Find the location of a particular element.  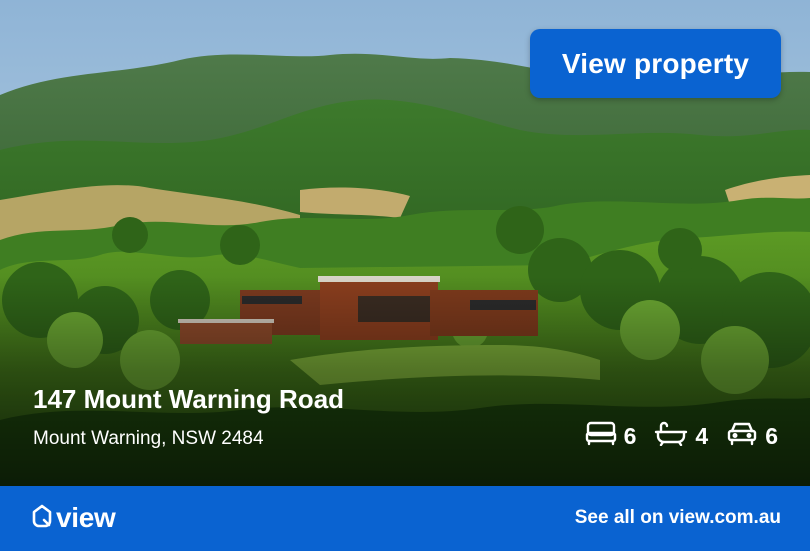

car-spaces-feature: 6 is located at coordinates (752, 436).